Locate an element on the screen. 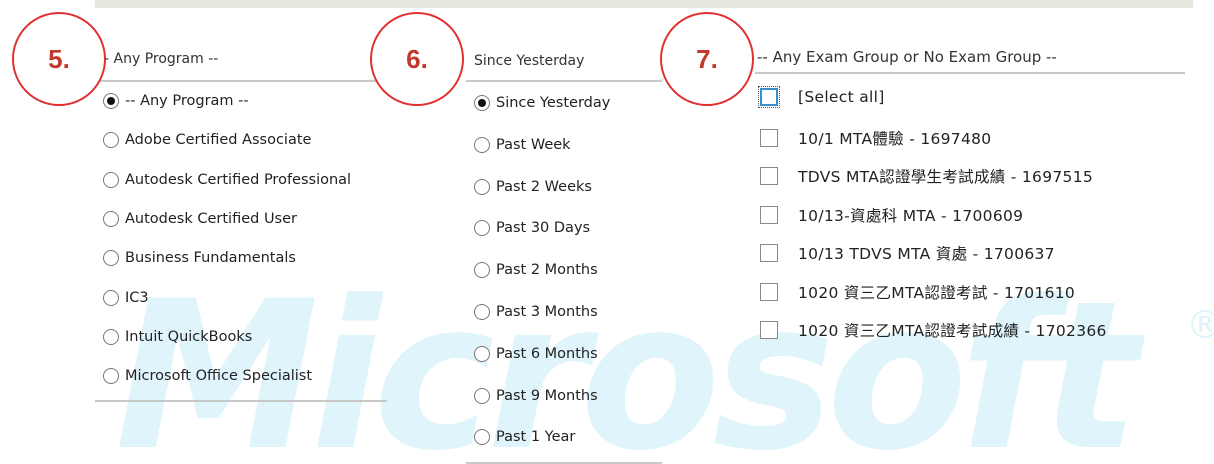  program-option-label: -- Any Program -- is located at coordinates (187, 101).